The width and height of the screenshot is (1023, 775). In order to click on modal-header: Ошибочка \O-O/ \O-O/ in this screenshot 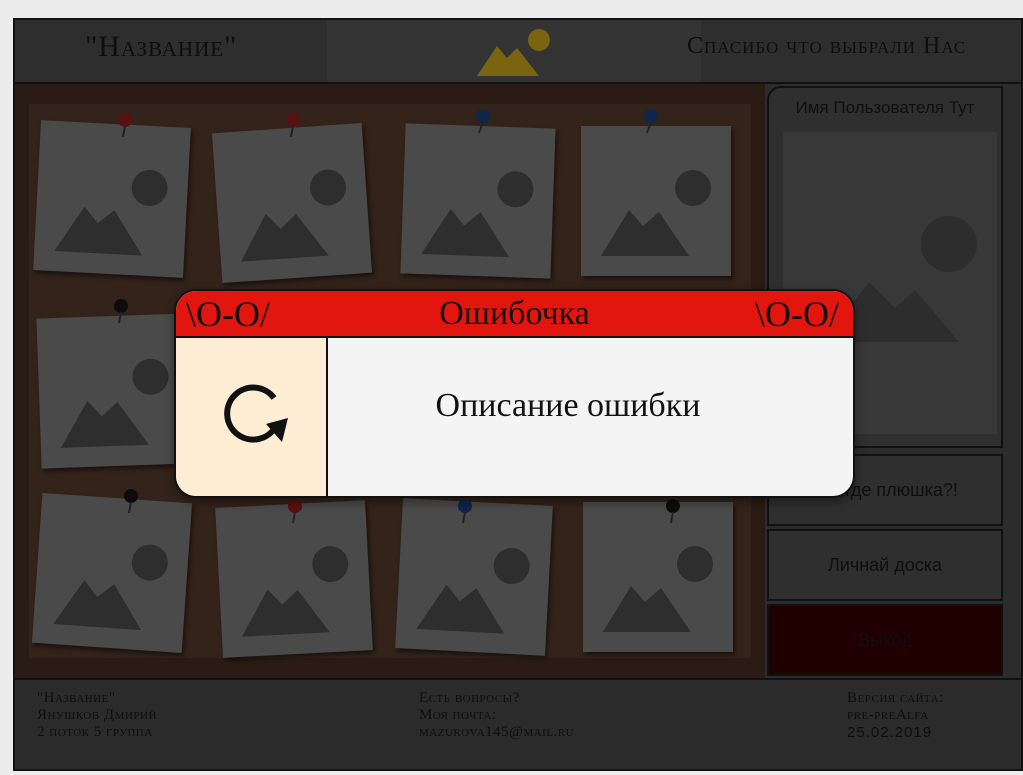, I will do `click(514, 314)`.